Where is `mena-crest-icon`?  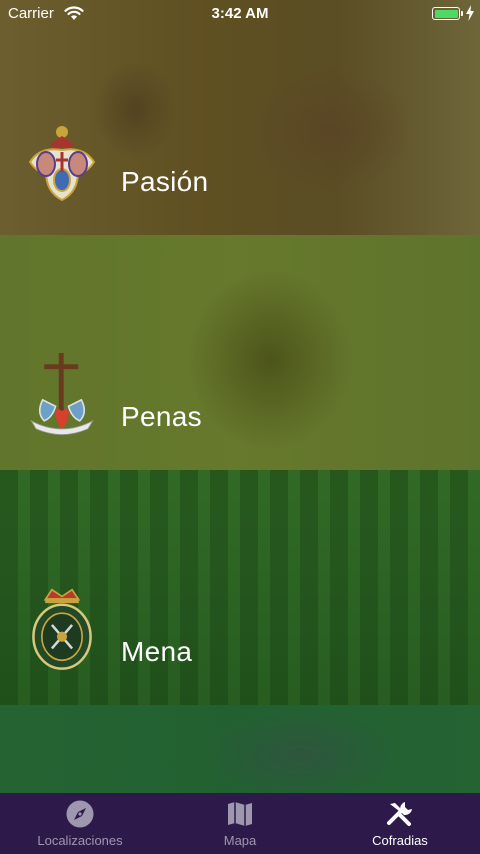 mena-crest-icon is located at coordinates (62, 629).